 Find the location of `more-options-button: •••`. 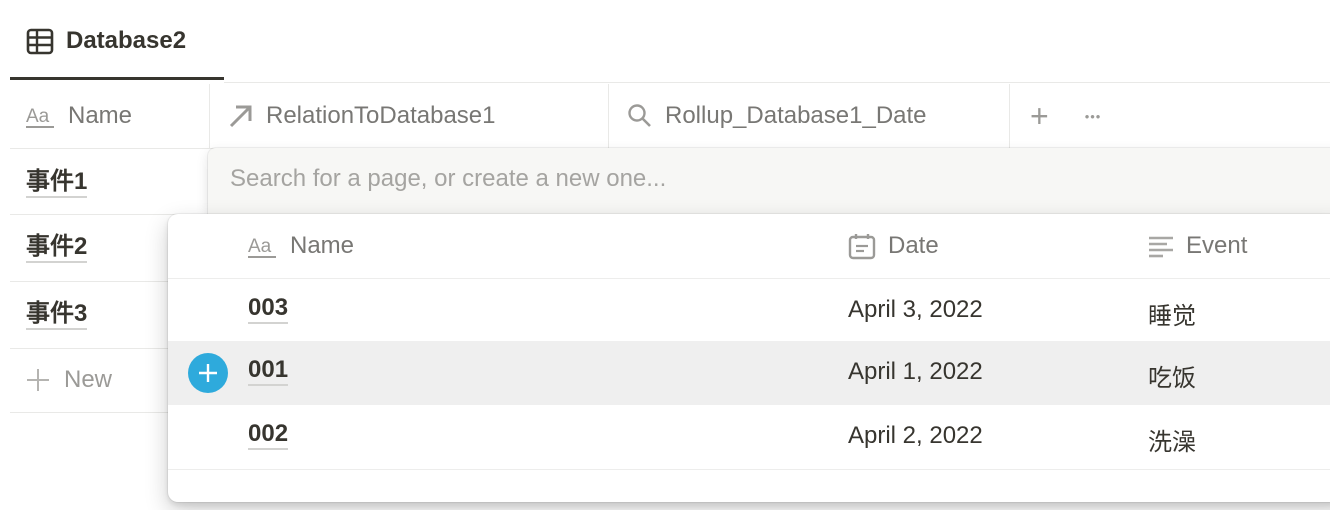

more-options-button: ••• is located at coordinates (1093, 116).